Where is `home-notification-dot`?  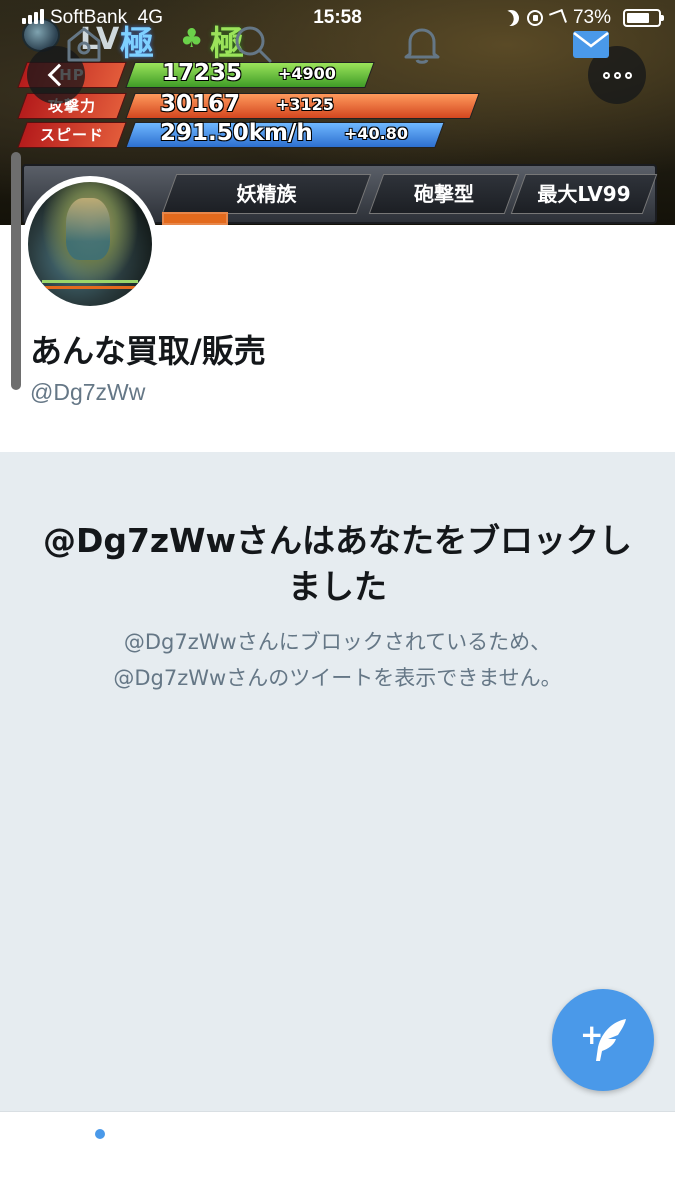 home-notification-dot is located at coordinates (100, 1134).